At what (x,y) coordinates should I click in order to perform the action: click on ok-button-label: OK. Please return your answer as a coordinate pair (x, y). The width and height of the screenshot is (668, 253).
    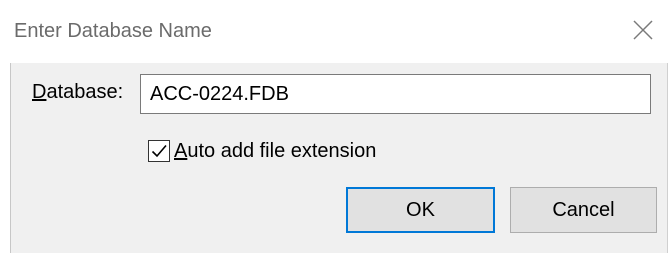
    Looking at the image, I should click on (420, 209).